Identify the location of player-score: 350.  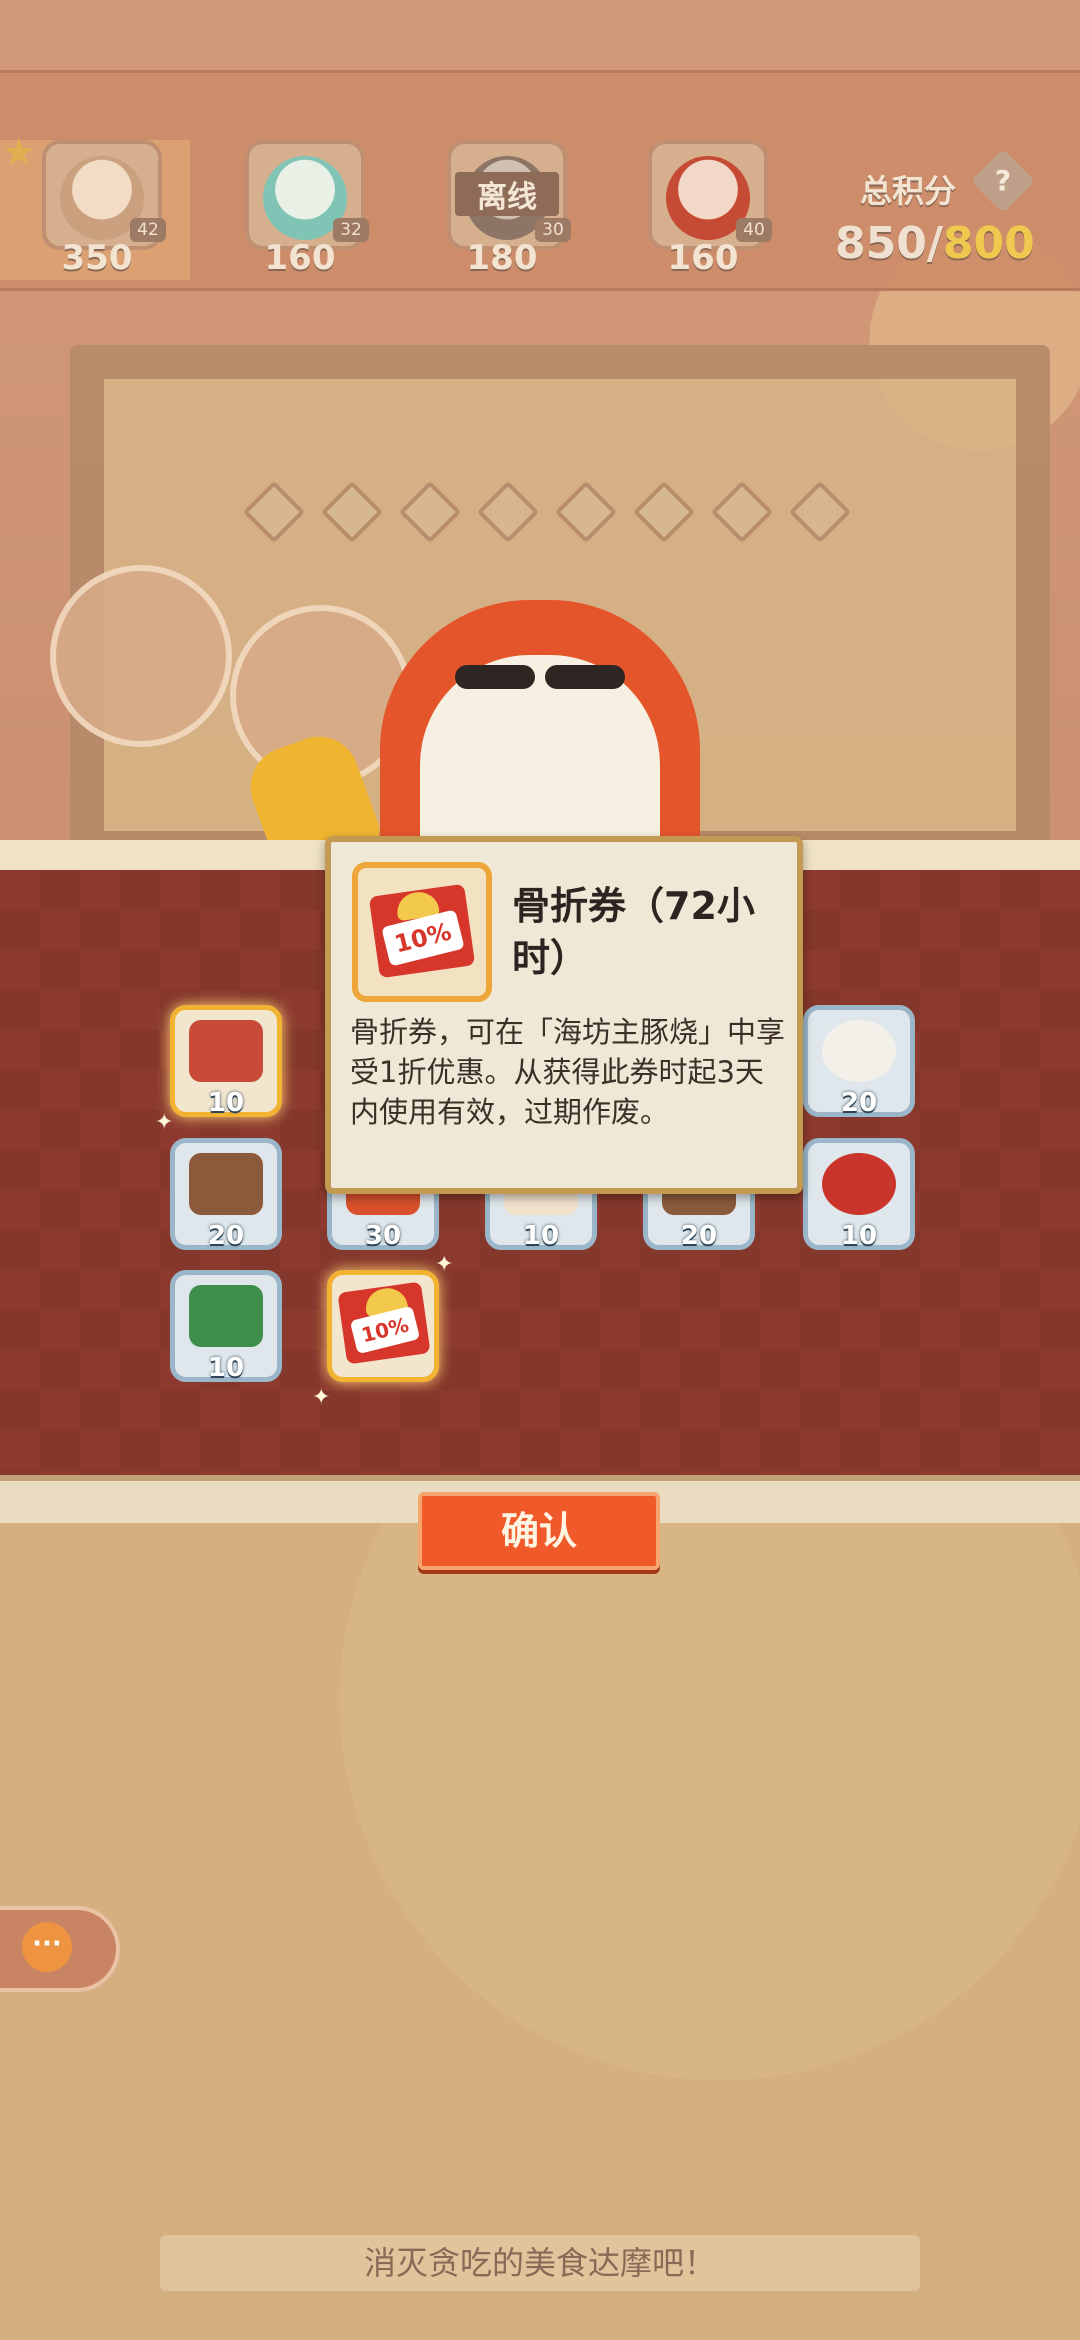
(97, 258).